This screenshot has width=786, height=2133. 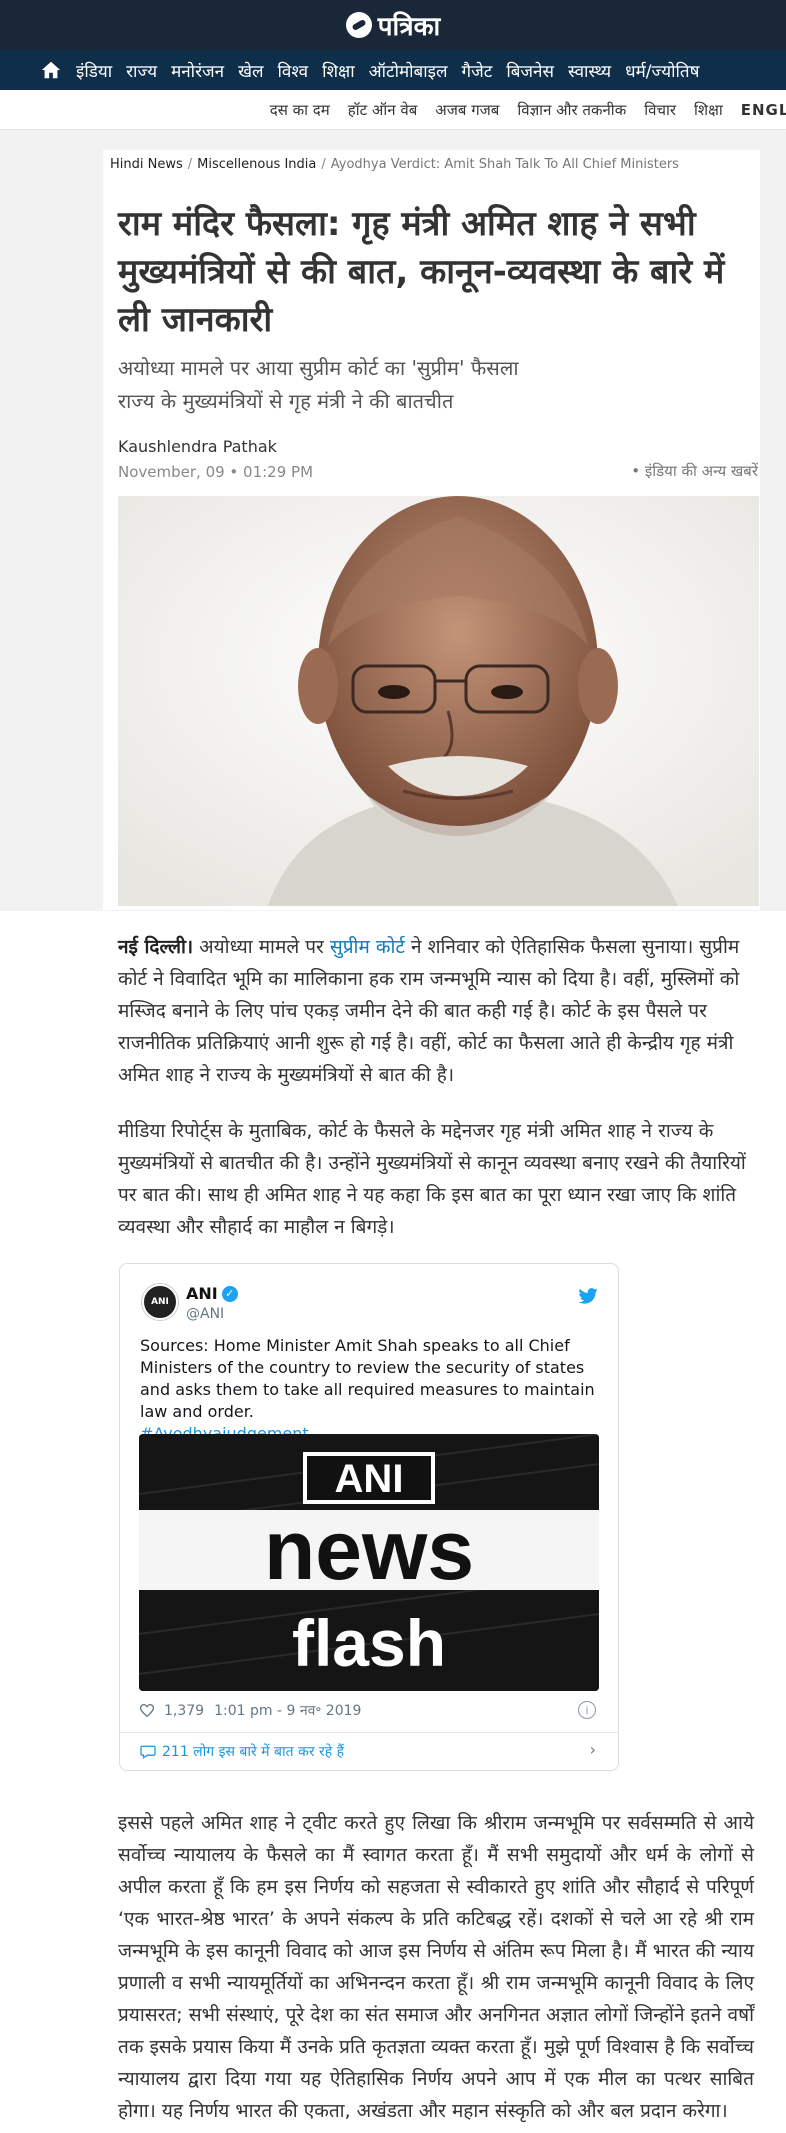 I want to click on tweet-author-name: ANI ✓, so click(x=212, y=1293).